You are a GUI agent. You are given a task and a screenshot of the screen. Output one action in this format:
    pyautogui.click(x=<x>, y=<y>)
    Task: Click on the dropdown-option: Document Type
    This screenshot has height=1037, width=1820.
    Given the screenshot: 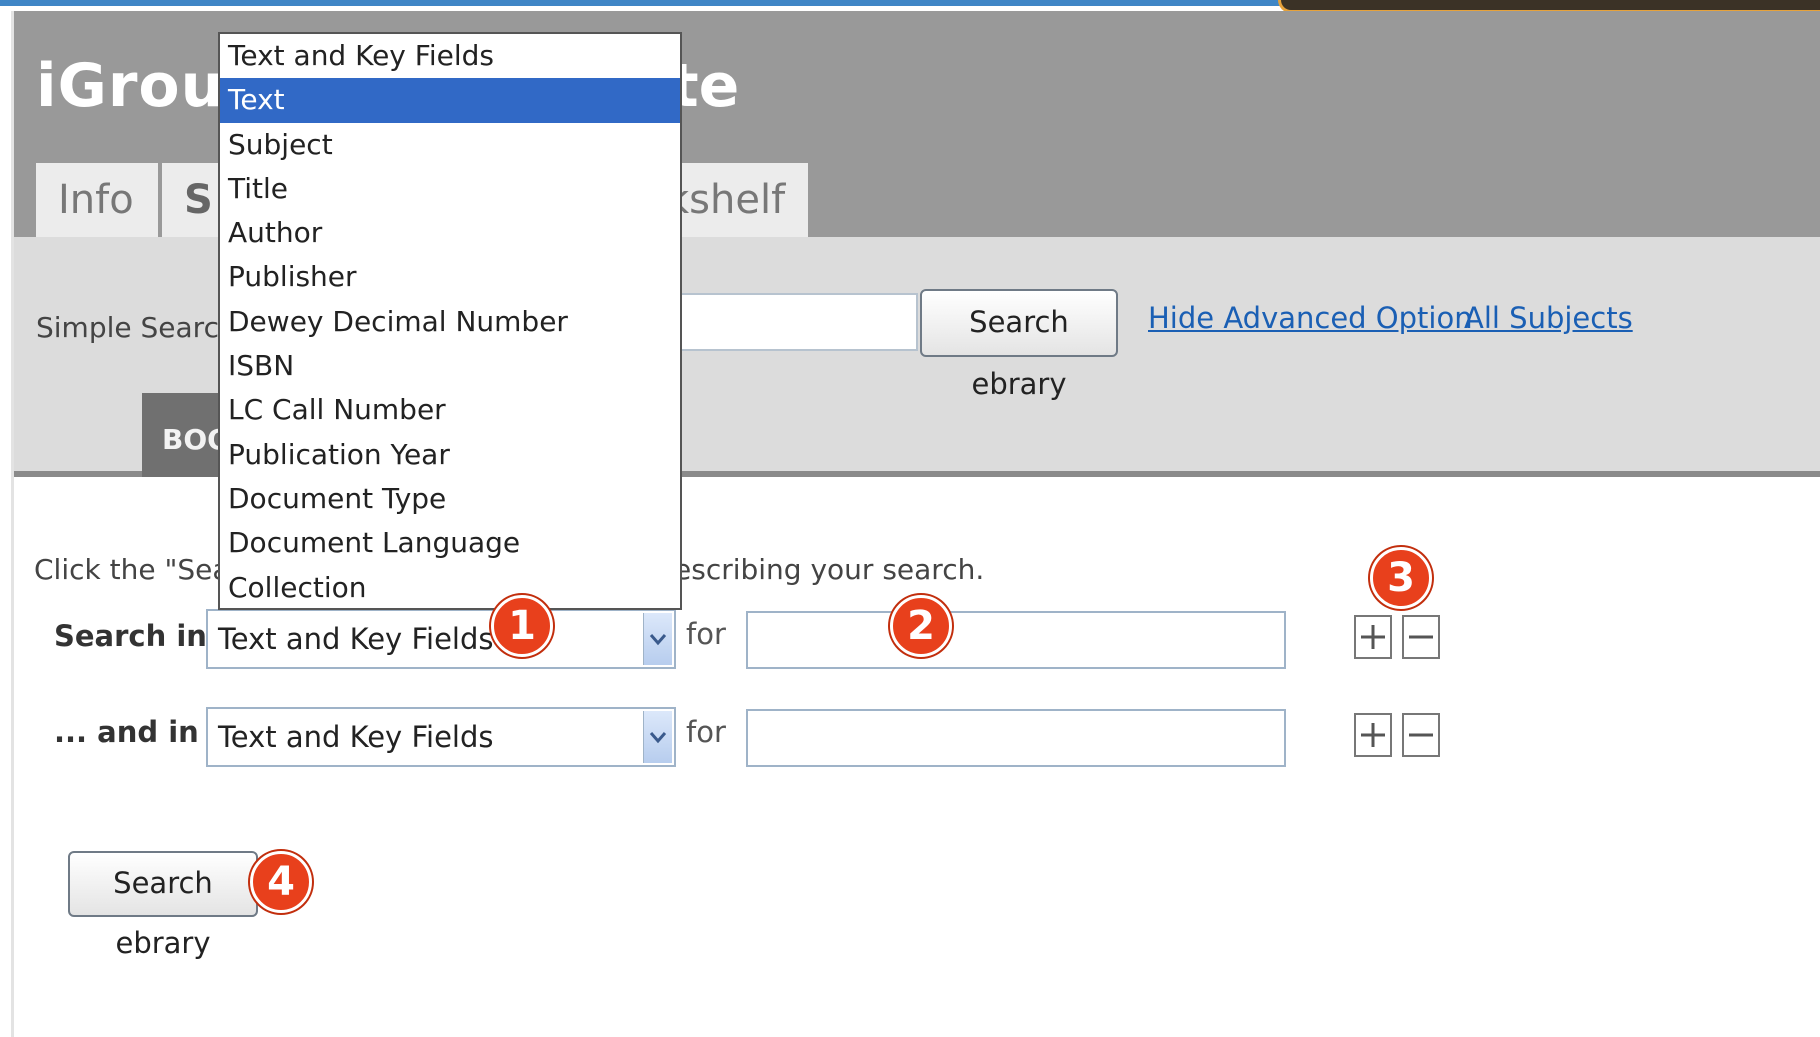 What is the action you would take?
    pyautogui.click(x=450, y=499)
    